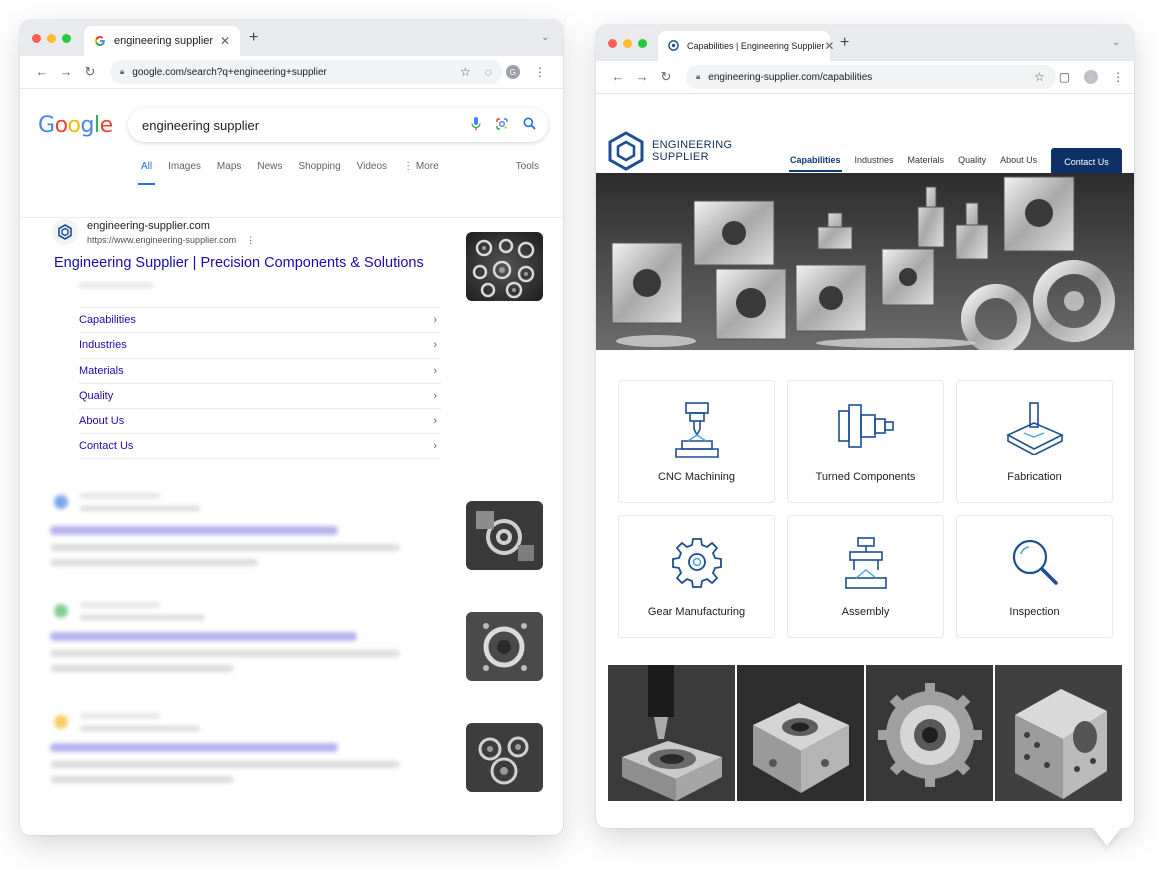  I want to click on tab-strip: engineering supplier ✕ + ⌄, so click(291, 38).